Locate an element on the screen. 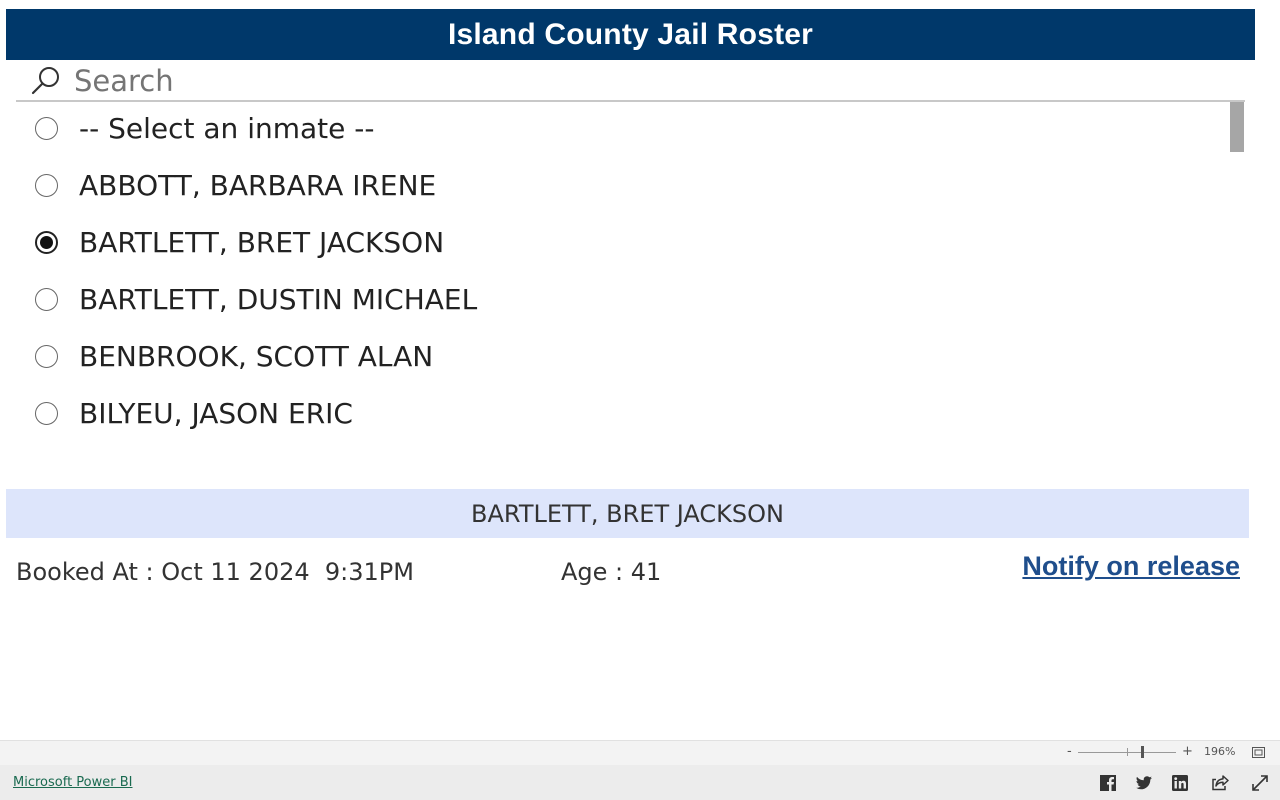 This screenshot has height=800, width=1280. list-item: BARTLETT, BRET JACKSON is located at coordinates (616, 244).